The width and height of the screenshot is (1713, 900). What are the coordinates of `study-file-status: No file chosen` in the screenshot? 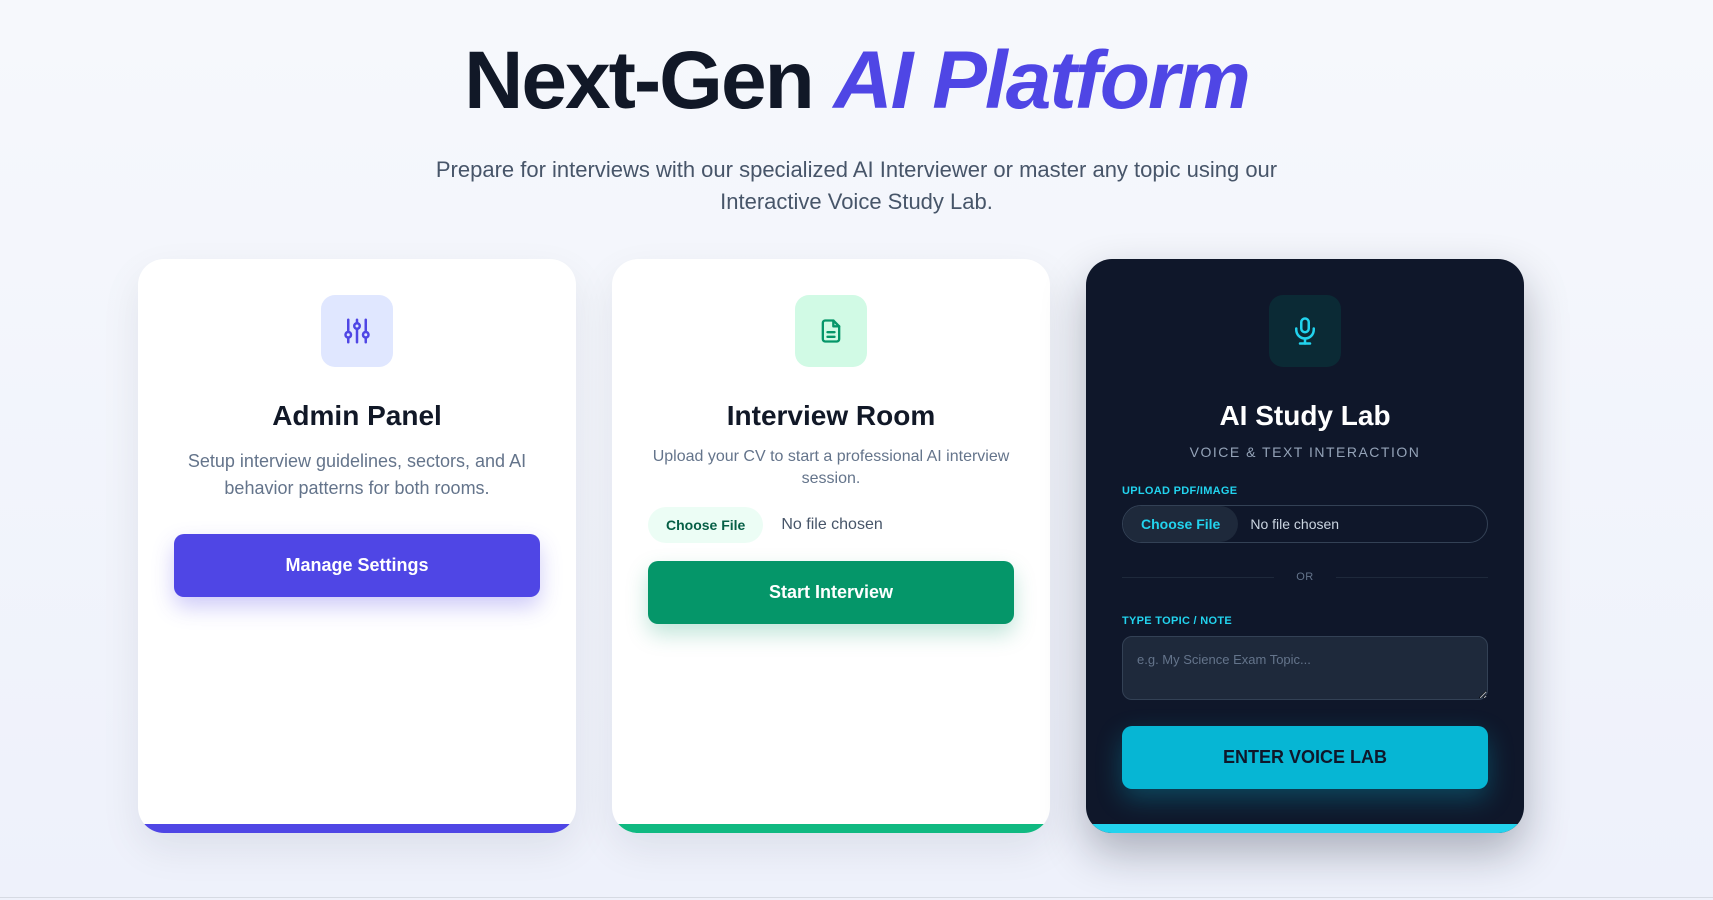 It's located at (1295, 524).